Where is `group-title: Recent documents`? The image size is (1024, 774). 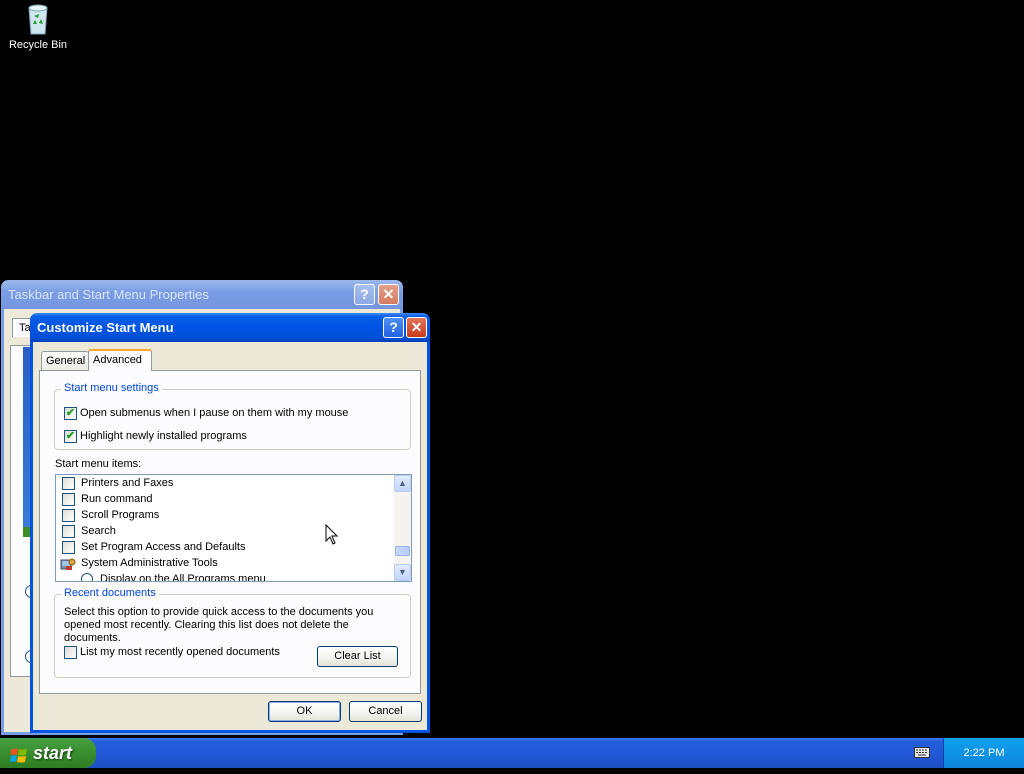
group-title: Recent documents is located at coordinates (110, 593).